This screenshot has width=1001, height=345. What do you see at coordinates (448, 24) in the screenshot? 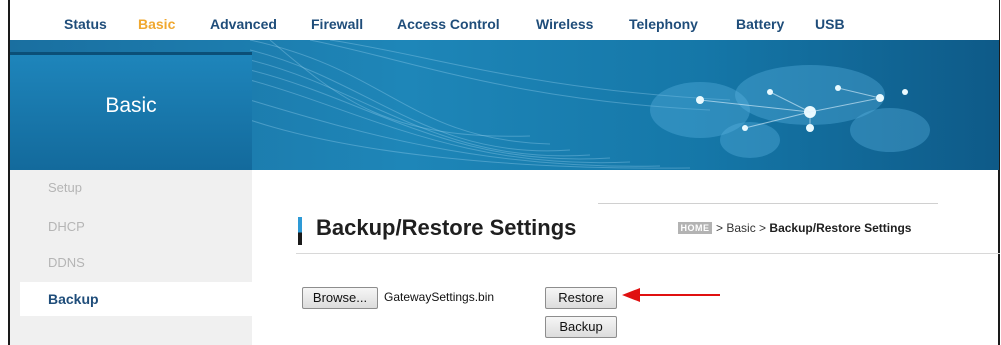
I see `nav-item-access-control: Access Control` at bounding box center [448, 24].